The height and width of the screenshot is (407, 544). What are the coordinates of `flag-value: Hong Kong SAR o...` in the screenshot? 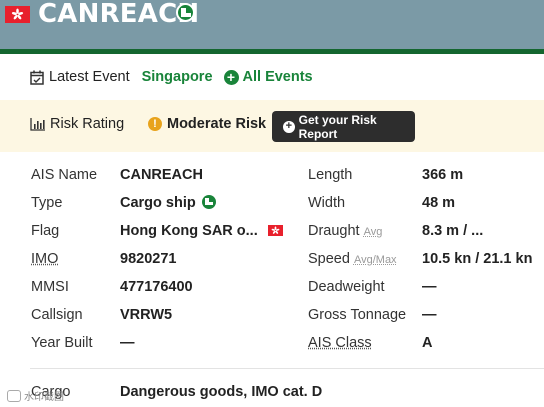 It's located at (189, 231).